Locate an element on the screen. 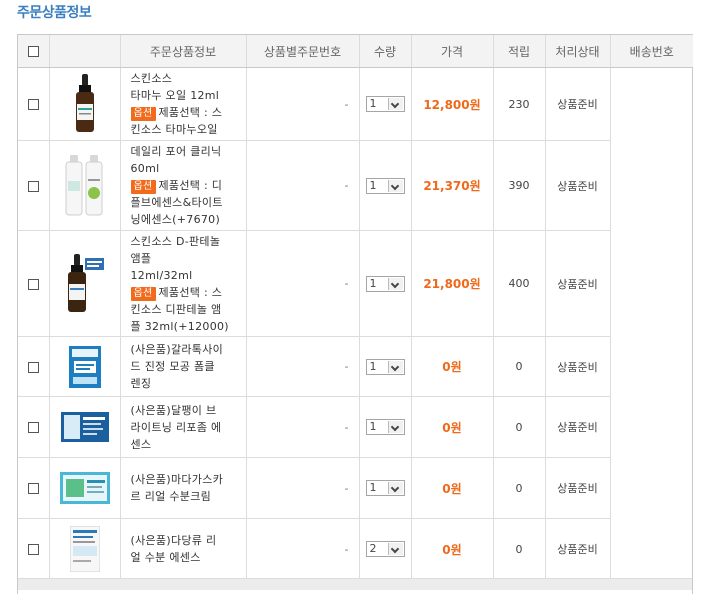  product-info-cell: (사은품)마다가스카 르 리얼 수분크림 is located at coordinates (183, 488).